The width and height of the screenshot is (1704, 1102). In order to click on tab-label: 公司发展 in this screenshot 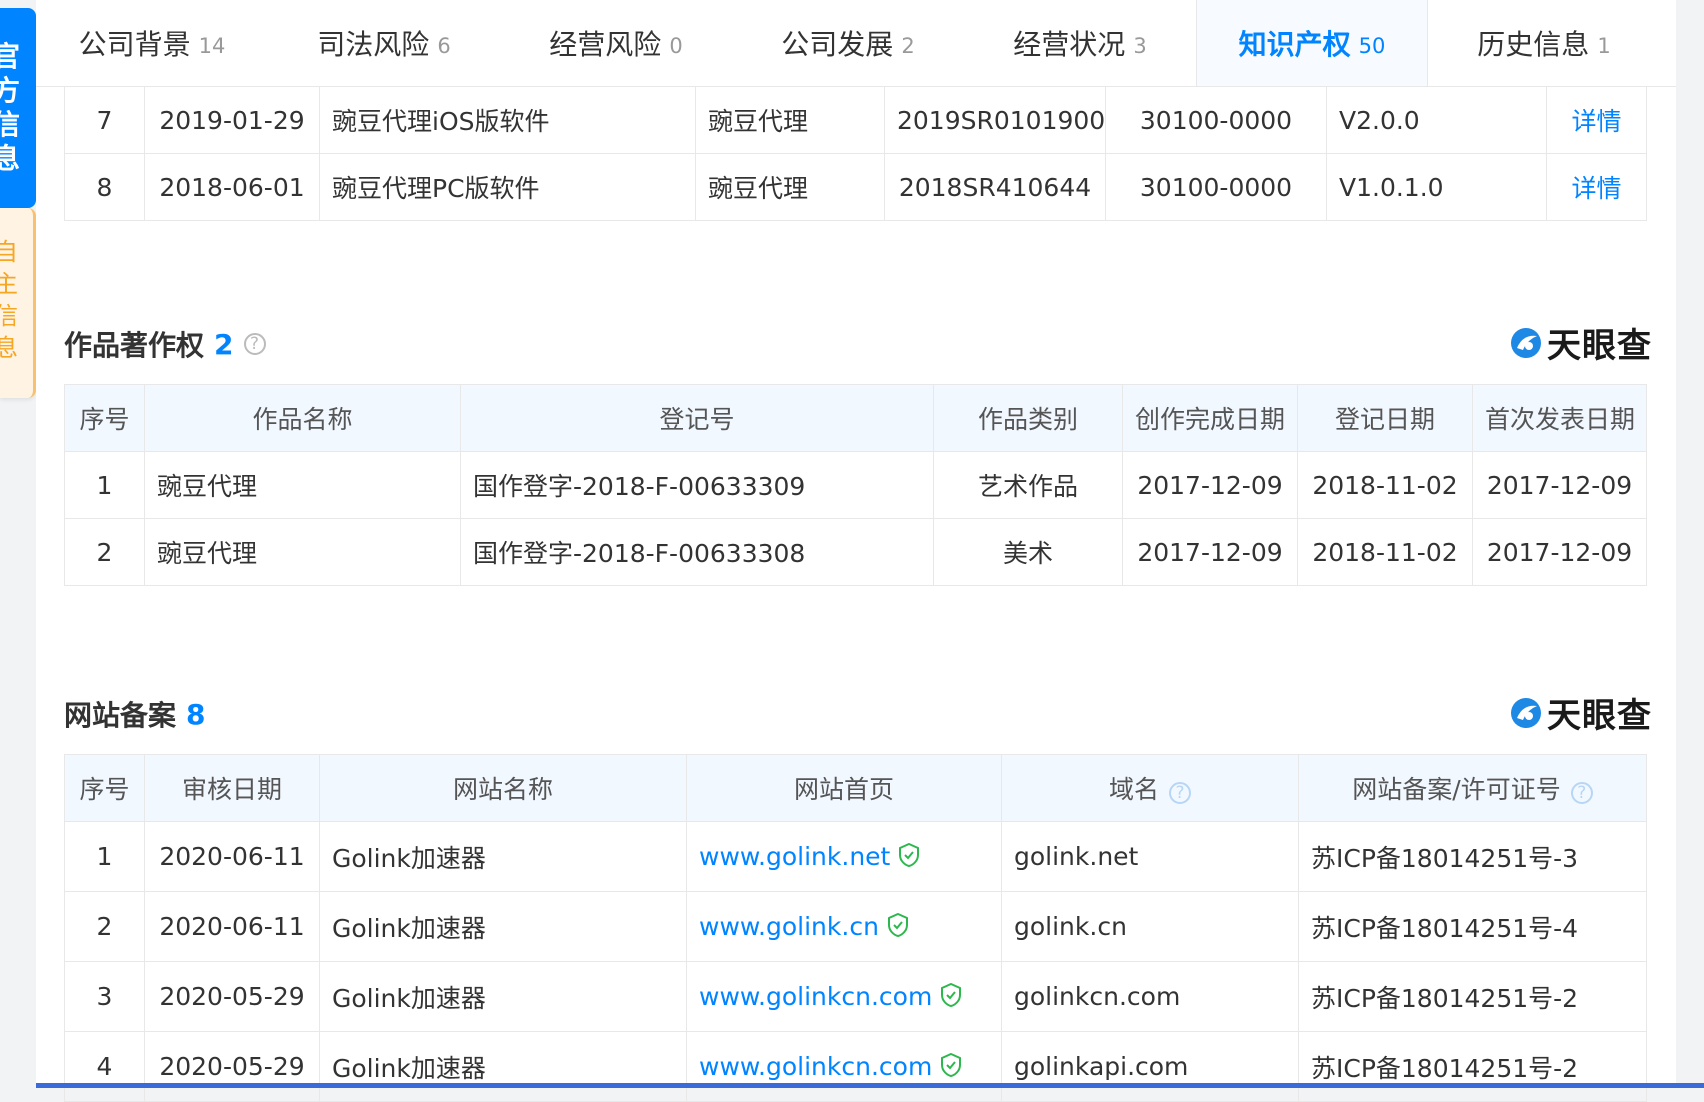, I will do `click(837, 44)`.